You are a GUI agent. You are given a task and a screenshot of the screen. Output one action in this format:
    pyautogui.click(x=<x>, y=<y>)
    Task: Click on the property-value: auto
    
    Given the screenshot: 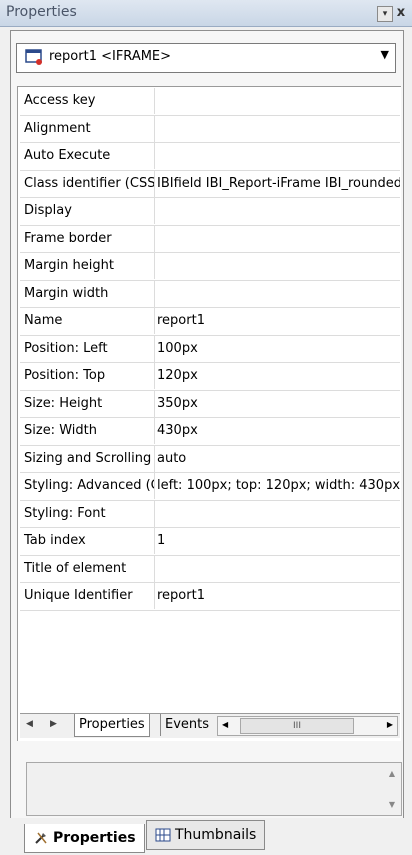 What is the action you would take?
    pyautogui.click(x=278, y=459)
    